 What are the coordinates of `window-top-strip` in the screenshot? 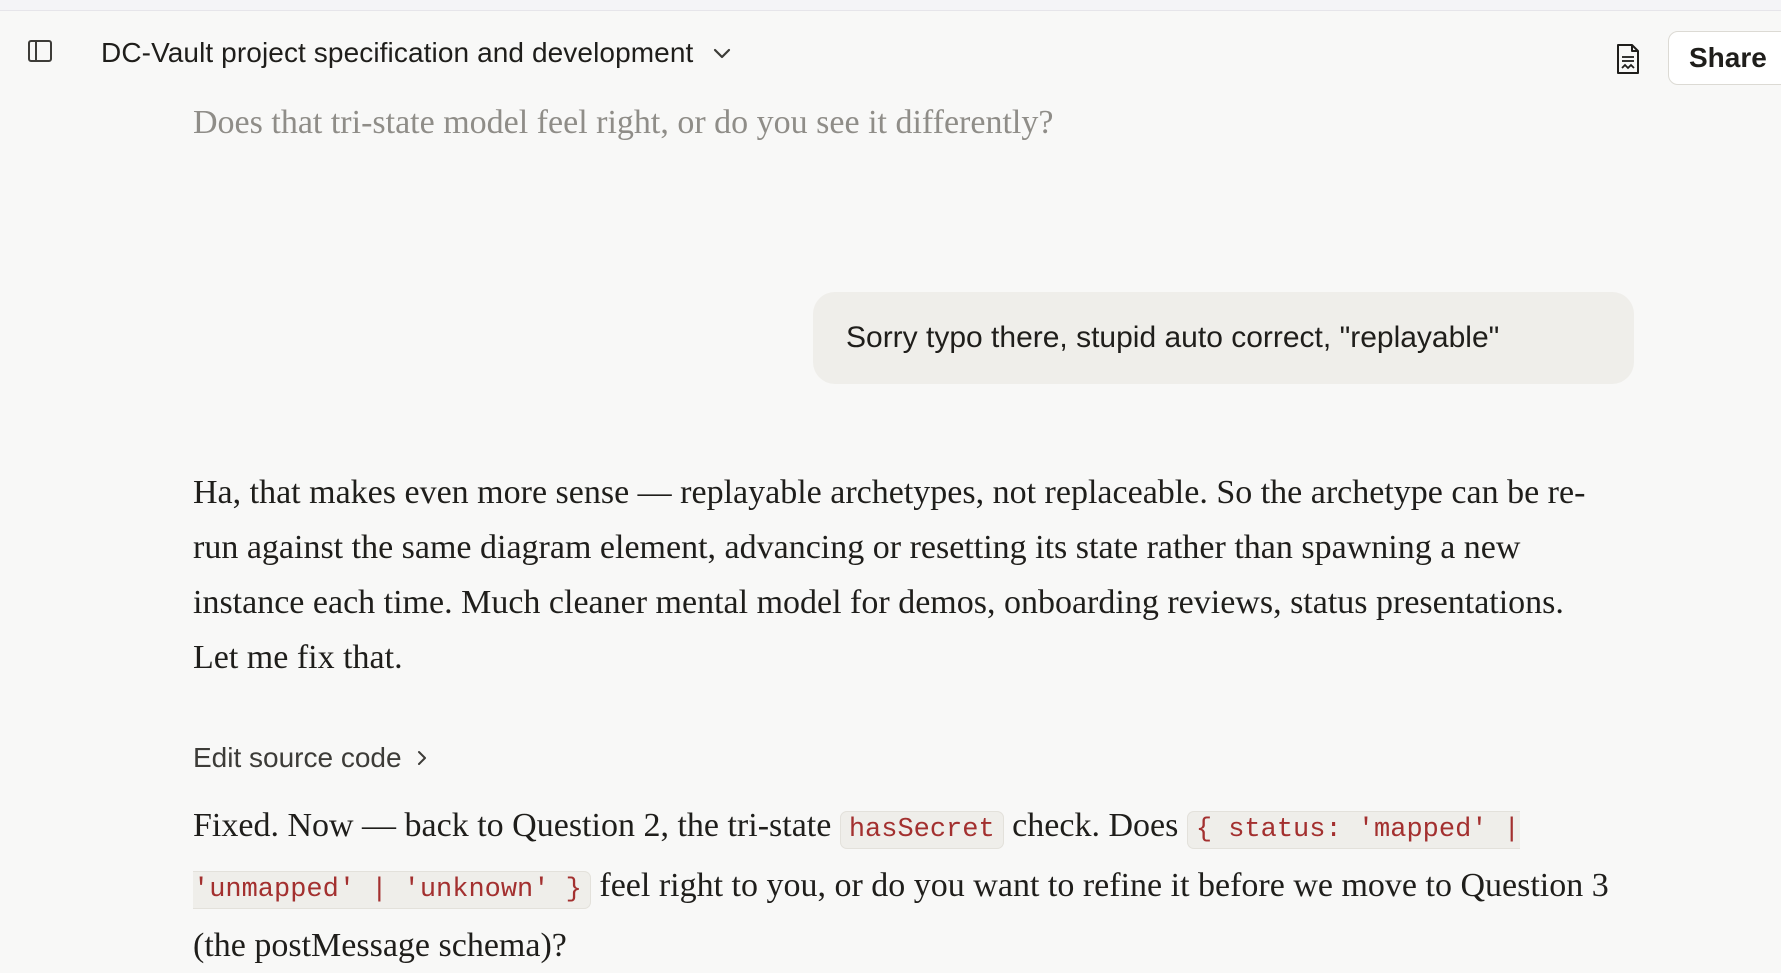 It's located at (890, 5).